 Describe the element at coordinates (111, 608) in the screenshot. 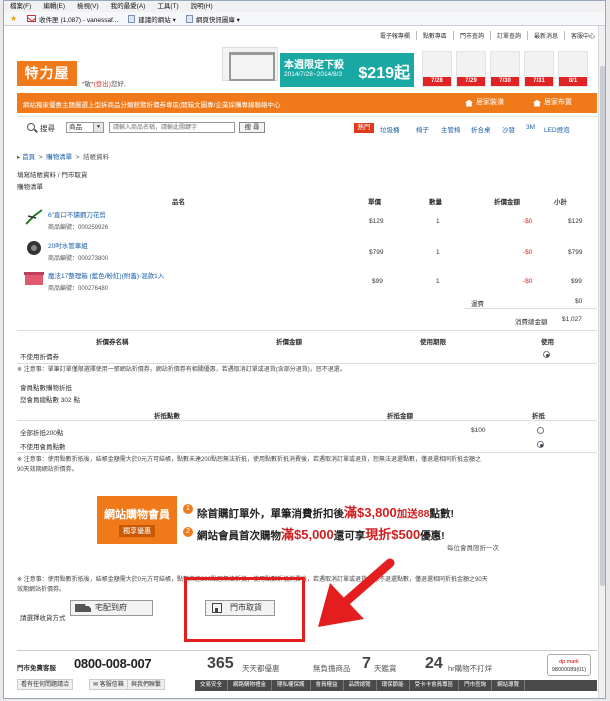

I see `home-delivery-button: 宅配到府` at that location.